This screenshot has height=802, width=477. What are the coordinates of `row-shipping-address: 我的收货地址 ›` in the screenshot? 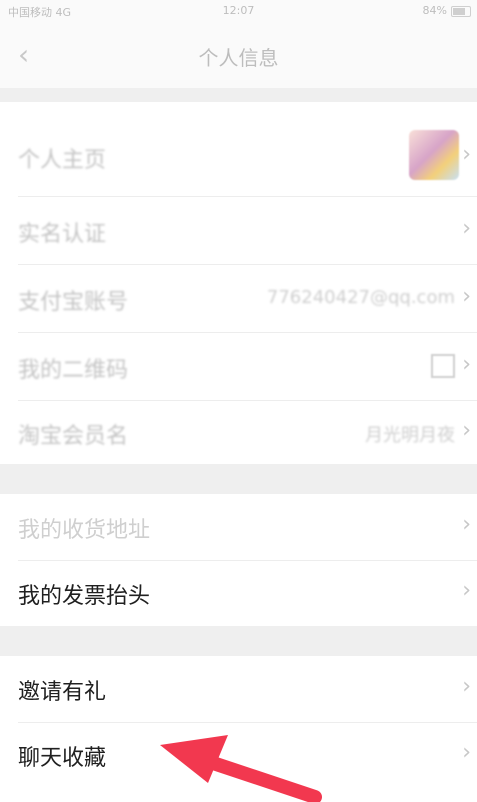 It's located at (238, 527).